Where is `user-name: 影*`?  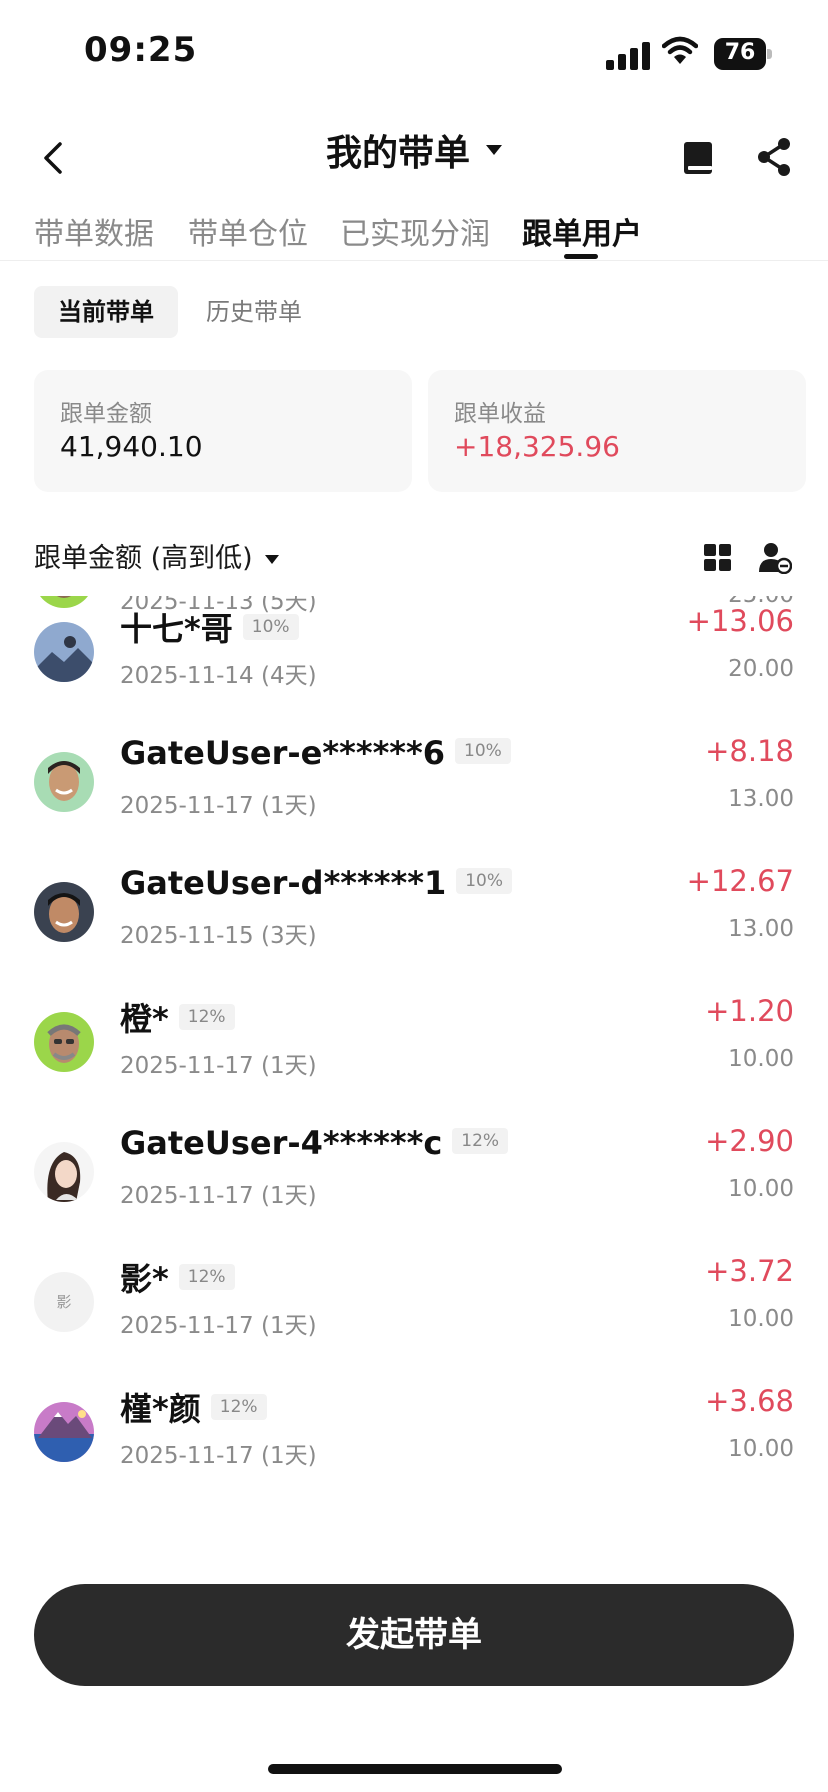
user-name: 影* is located at coordinates (144, 1279).